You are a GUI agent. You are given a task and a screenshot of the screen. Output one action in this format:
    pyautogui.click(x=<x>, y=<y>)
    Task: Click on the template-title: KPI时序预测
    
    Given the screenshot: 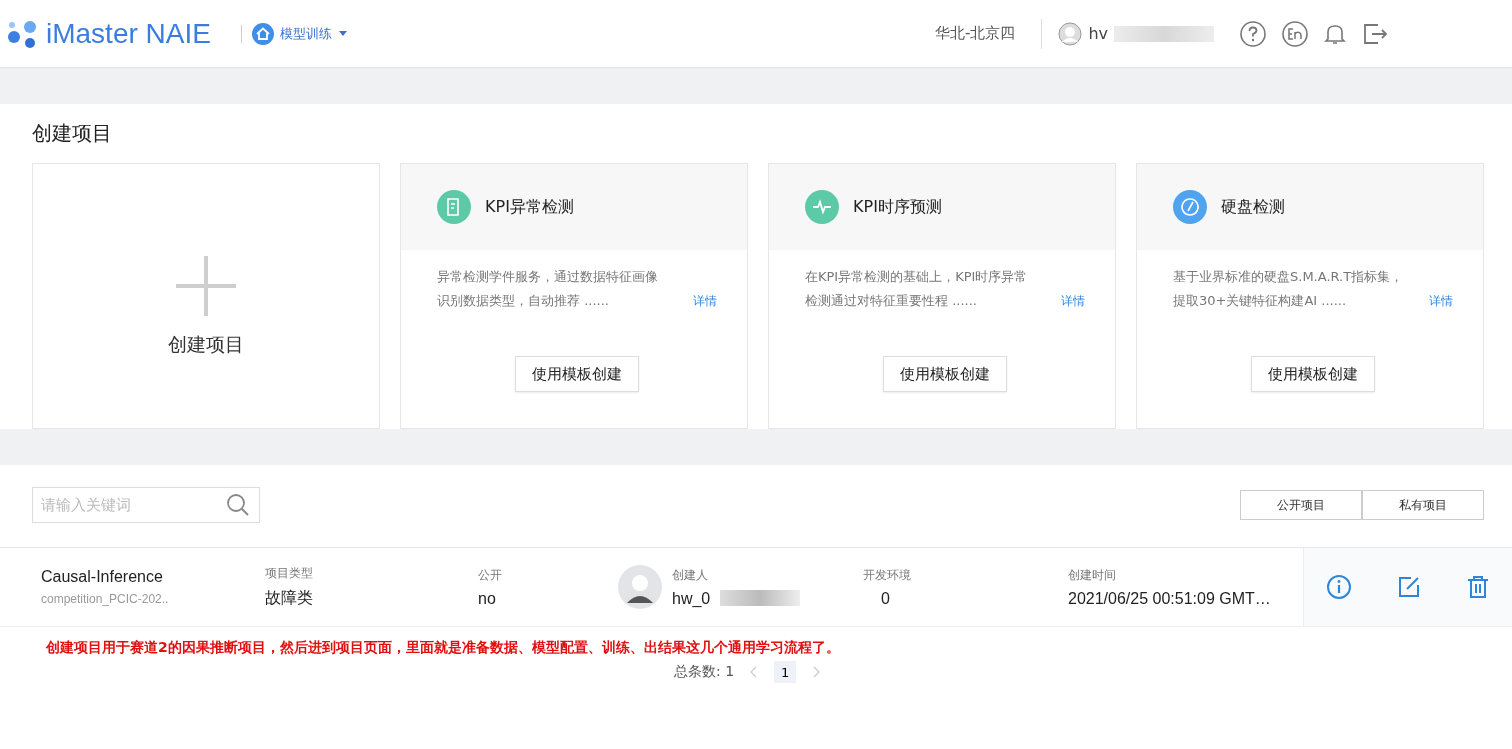 What is the action you would take?
    pyautogui.click(x=897, y=207)
    